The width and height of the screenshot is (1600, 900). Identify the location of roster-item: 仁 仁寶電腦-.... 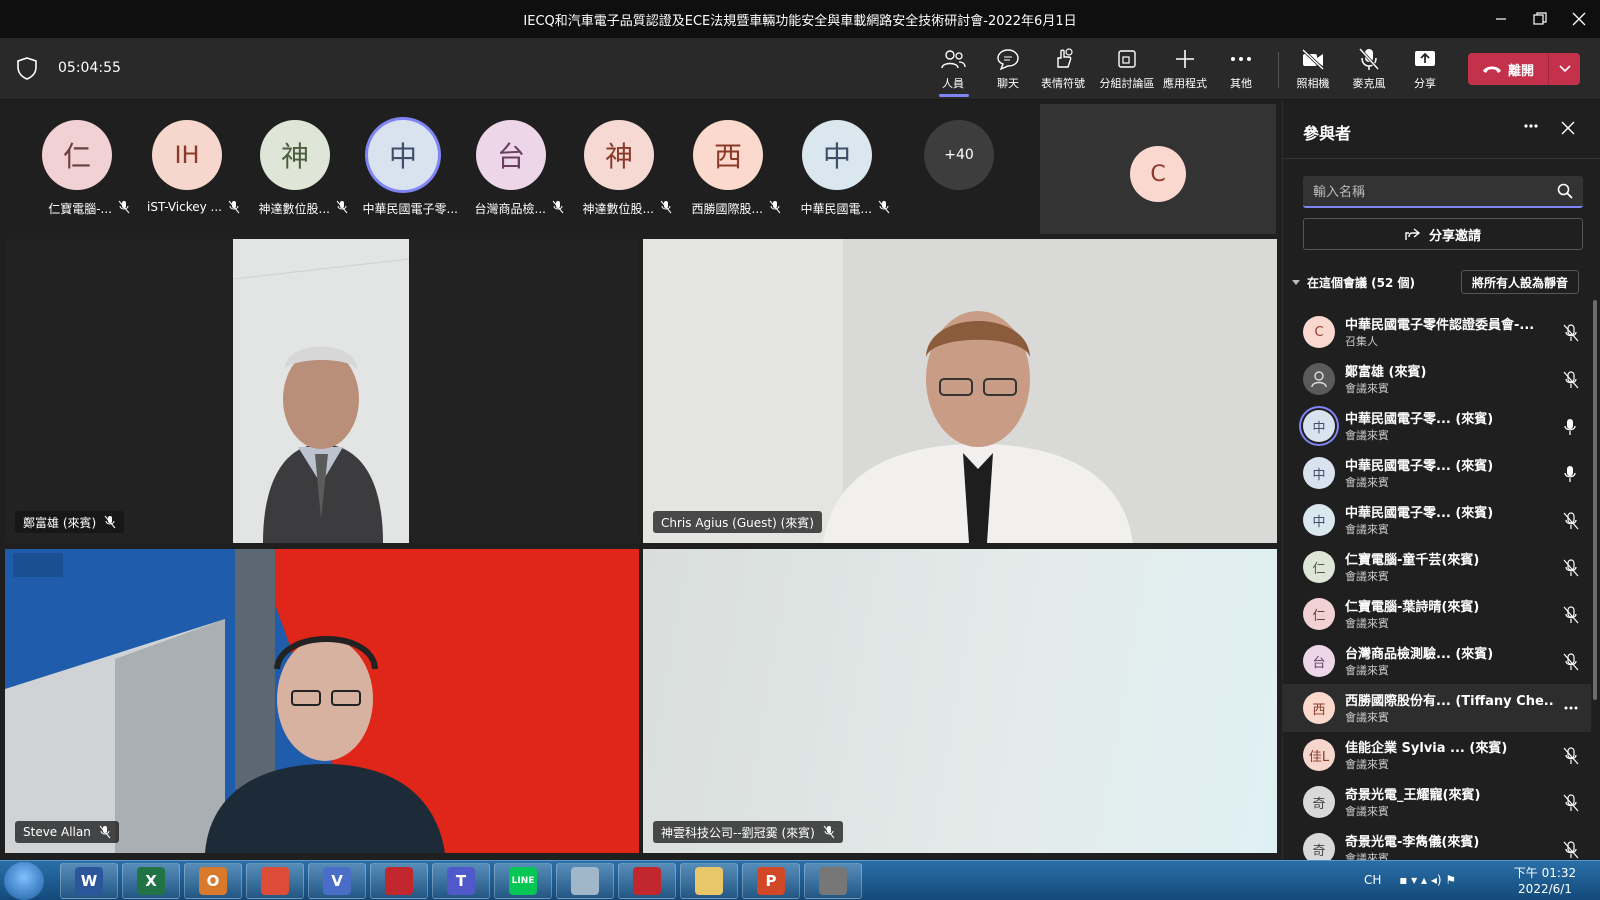
(77, 170).